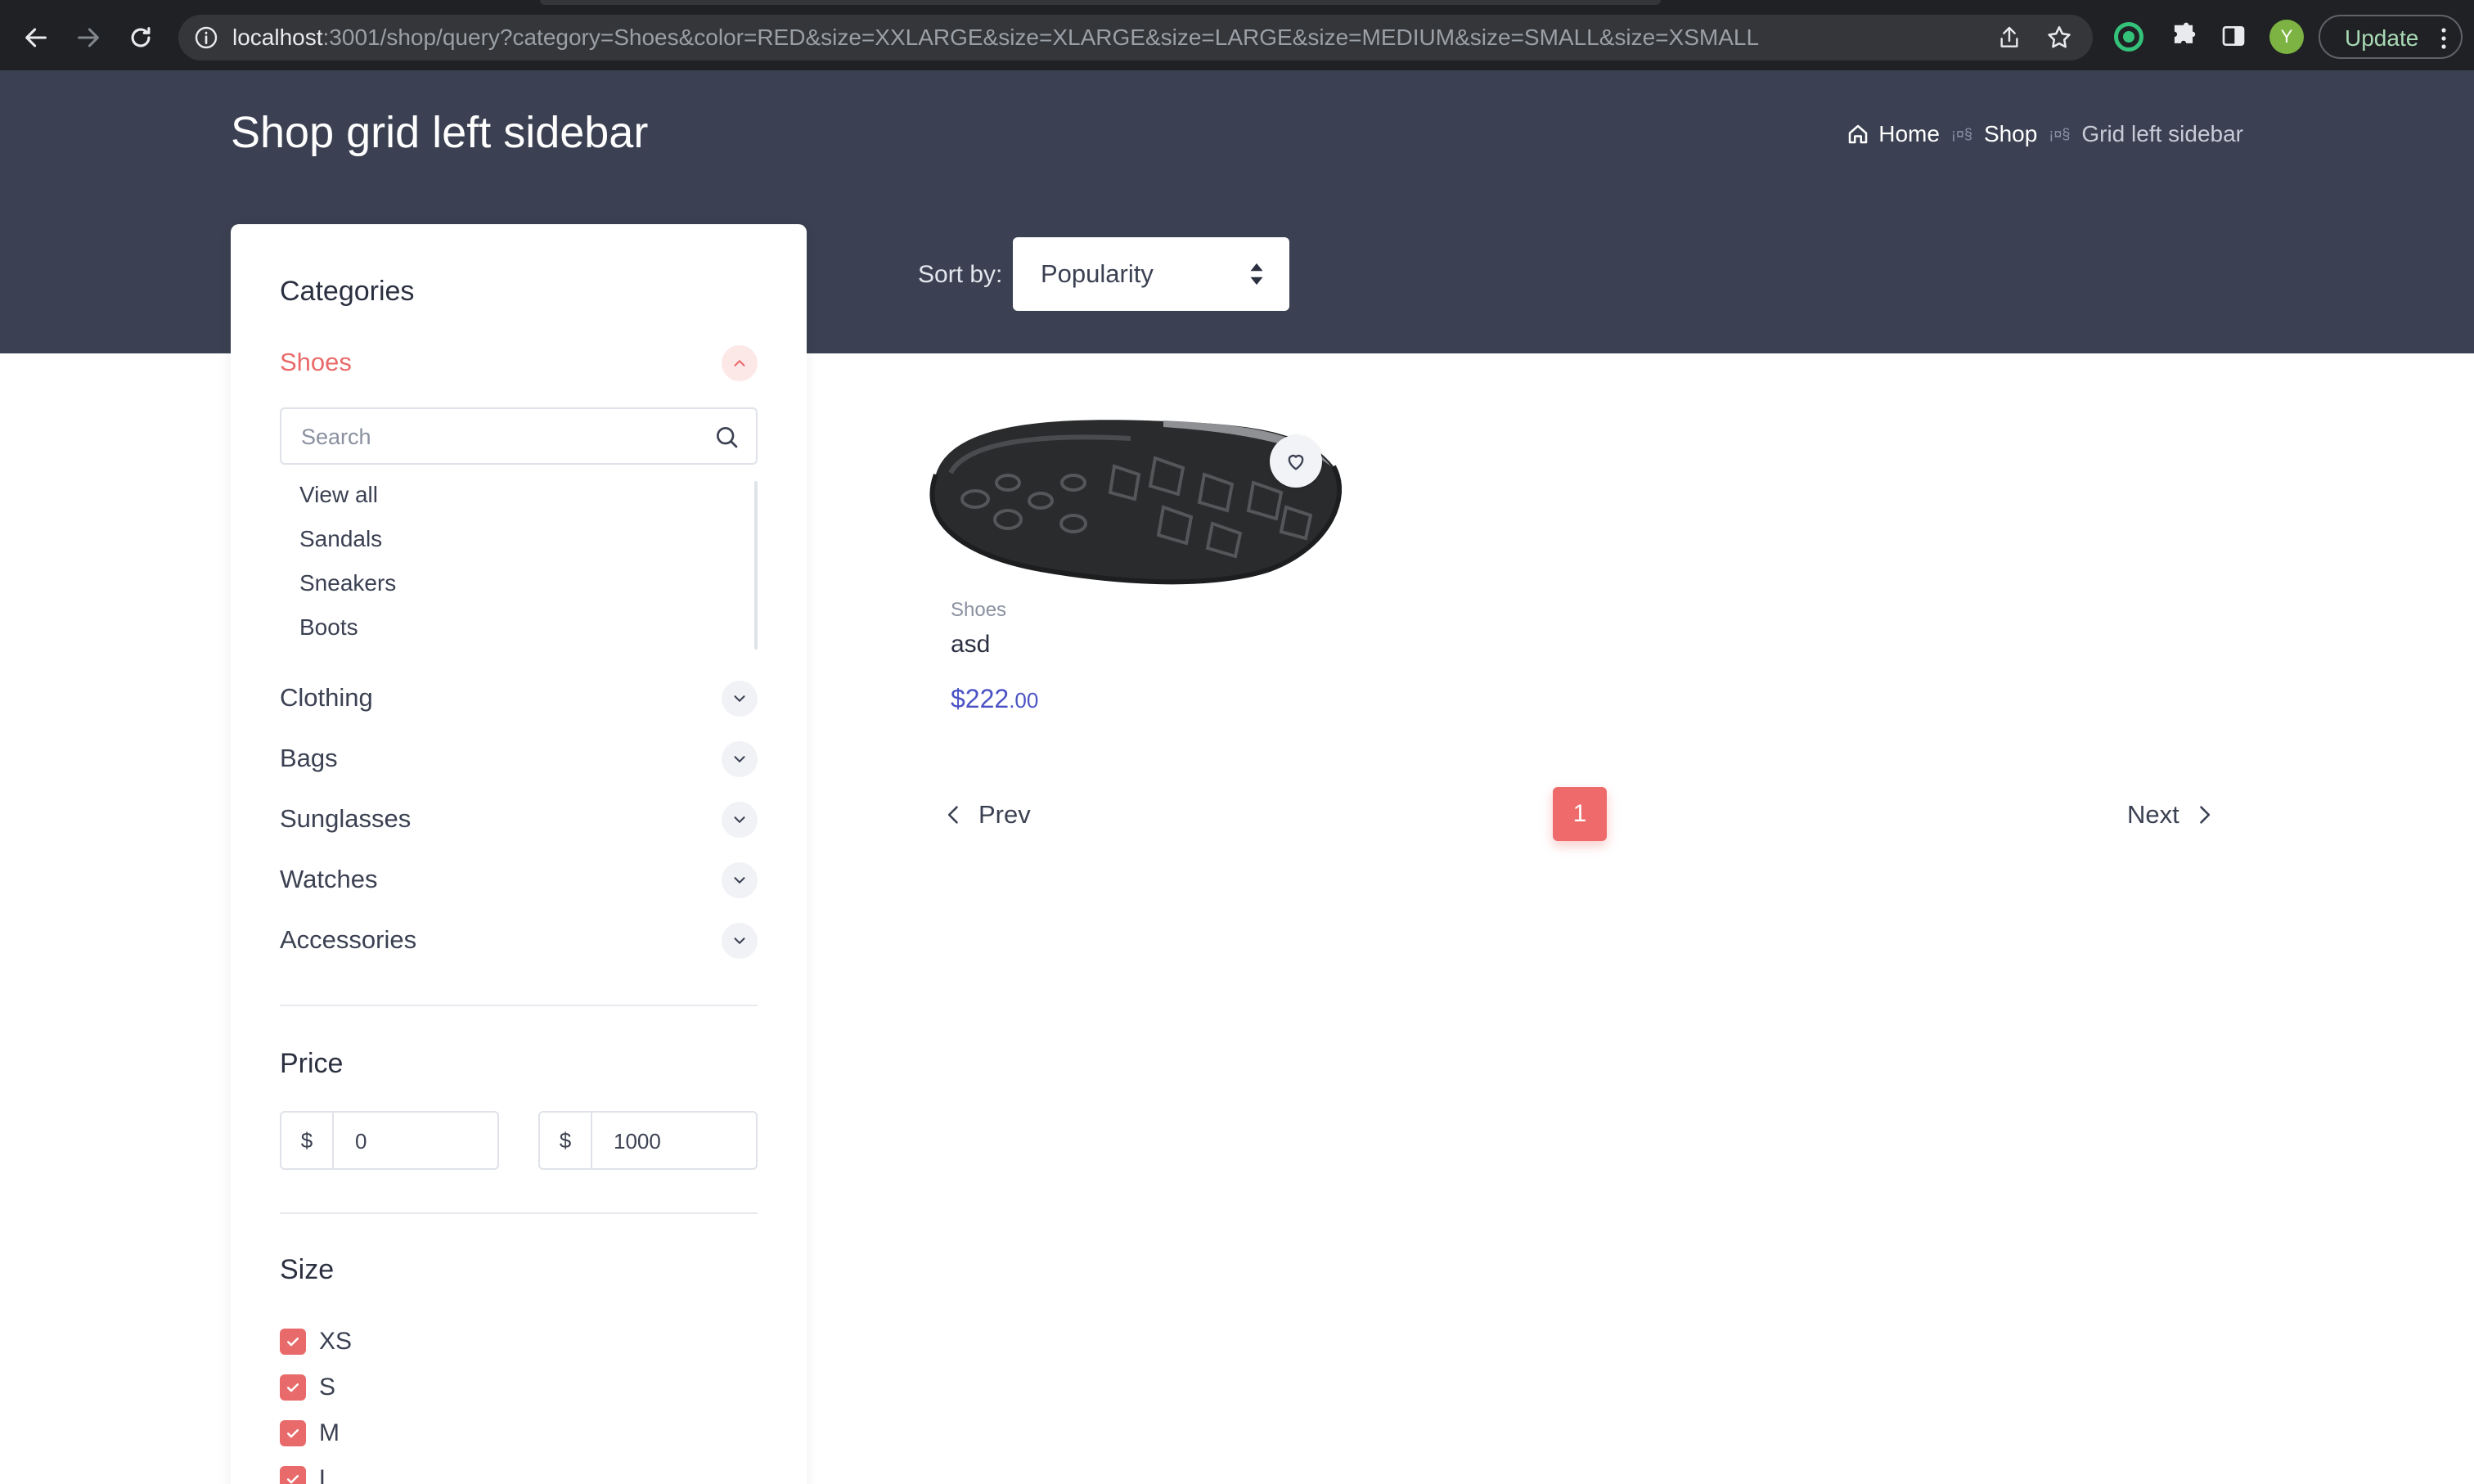  Describe the element at coordinates (2128, 37) in the screenshot. I see `extension-icon` at that location.